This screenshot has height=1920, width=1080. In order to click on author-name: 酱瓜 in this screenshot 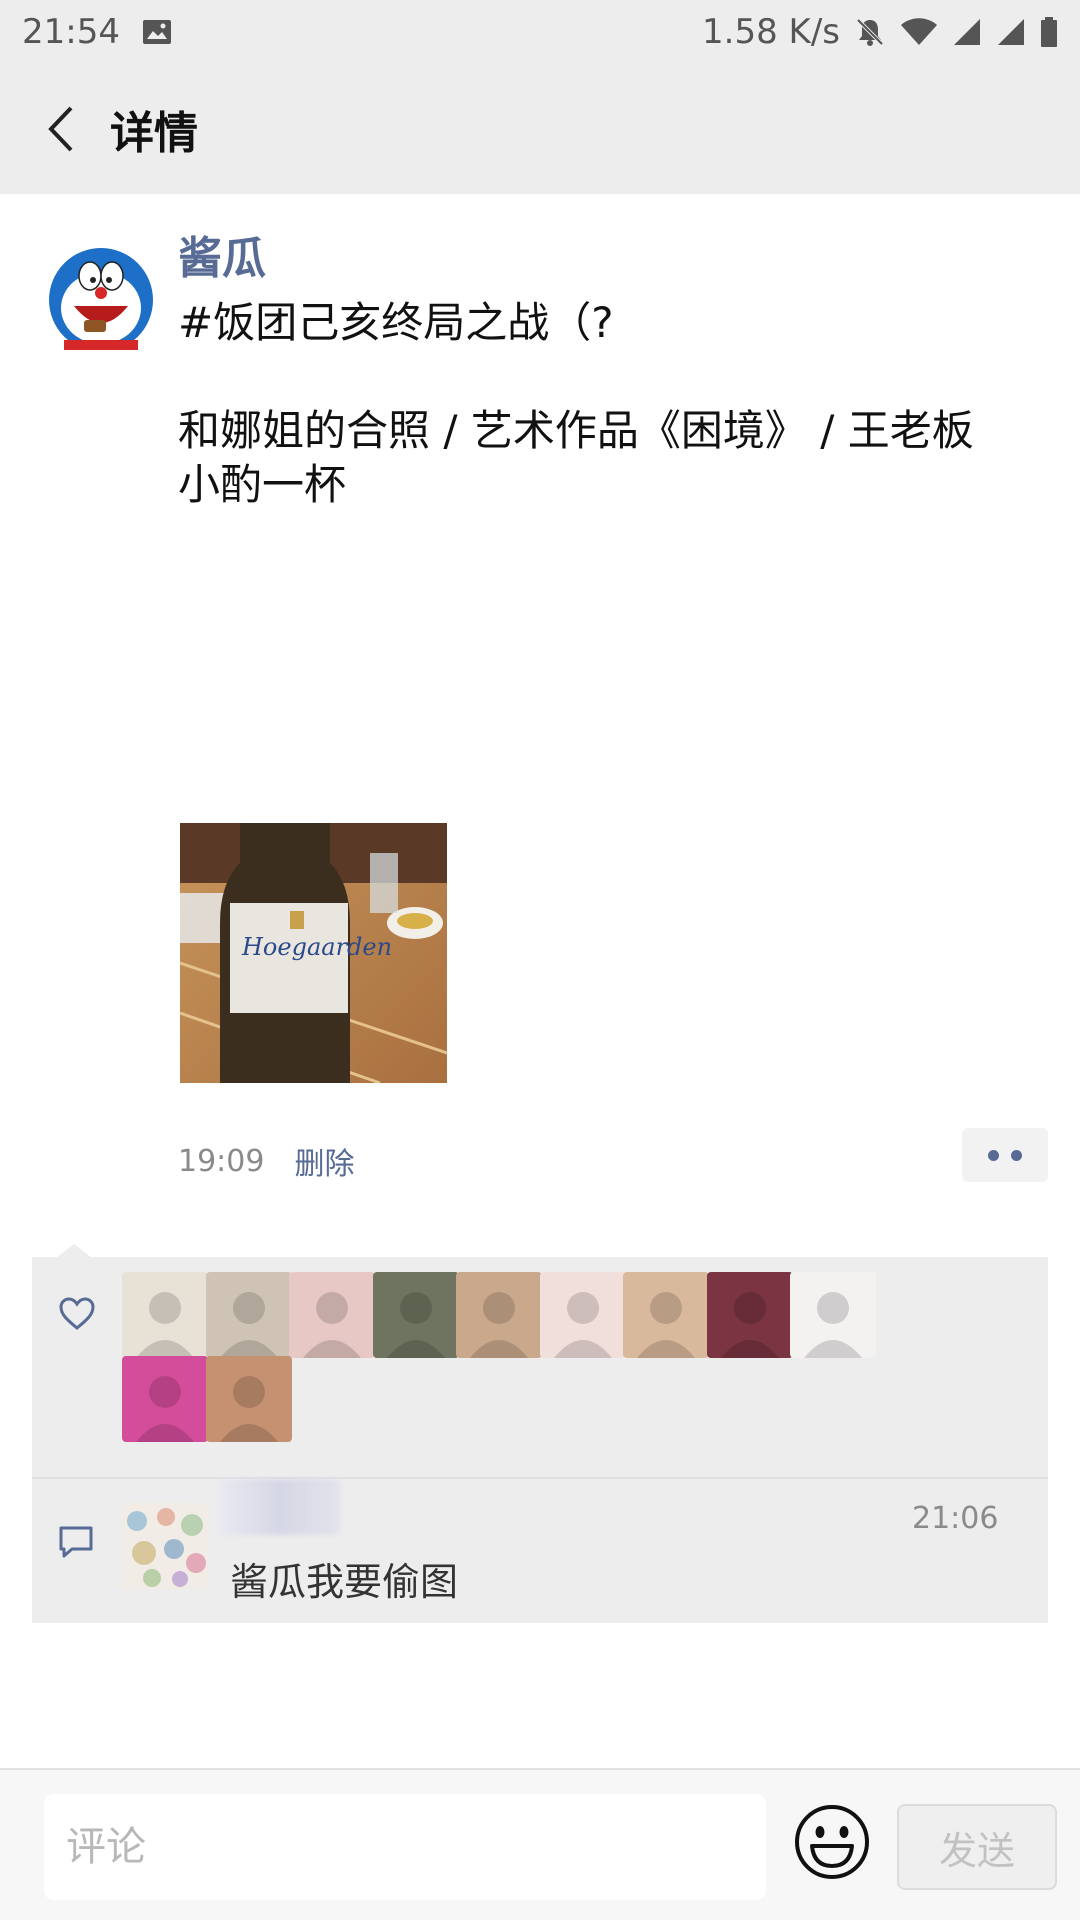, I will do `click(222, 254)`.